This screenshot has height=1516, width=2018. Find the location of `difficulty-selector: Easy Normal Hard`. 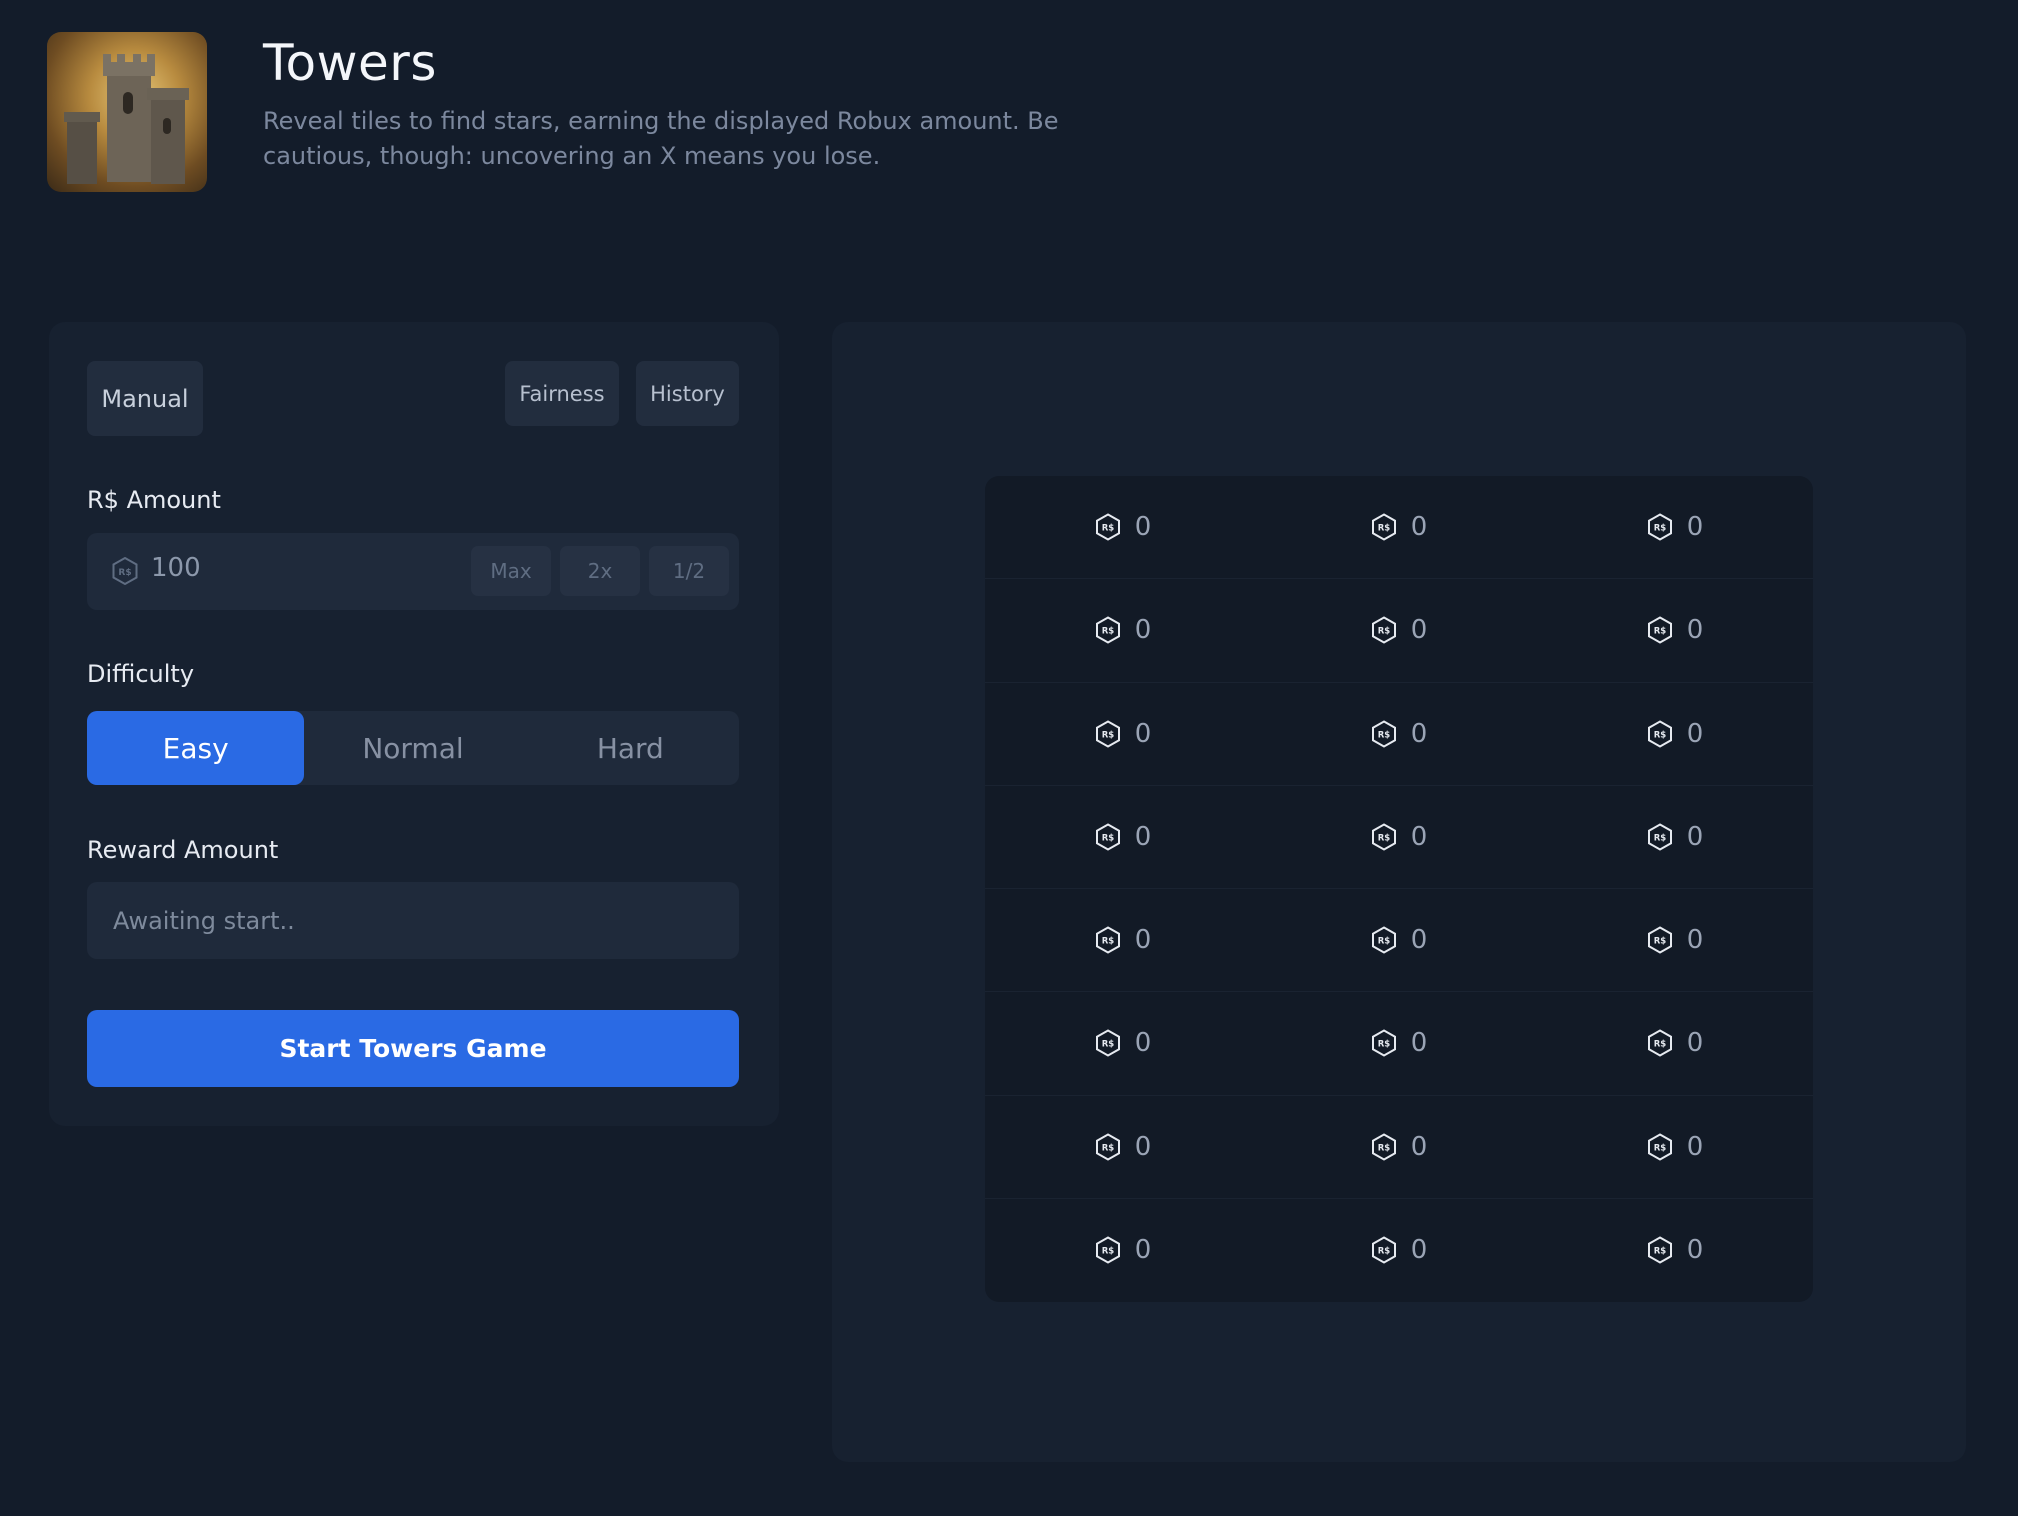

difficulty-selector: Easy Normal Hard is located at coordinates (413, 748).